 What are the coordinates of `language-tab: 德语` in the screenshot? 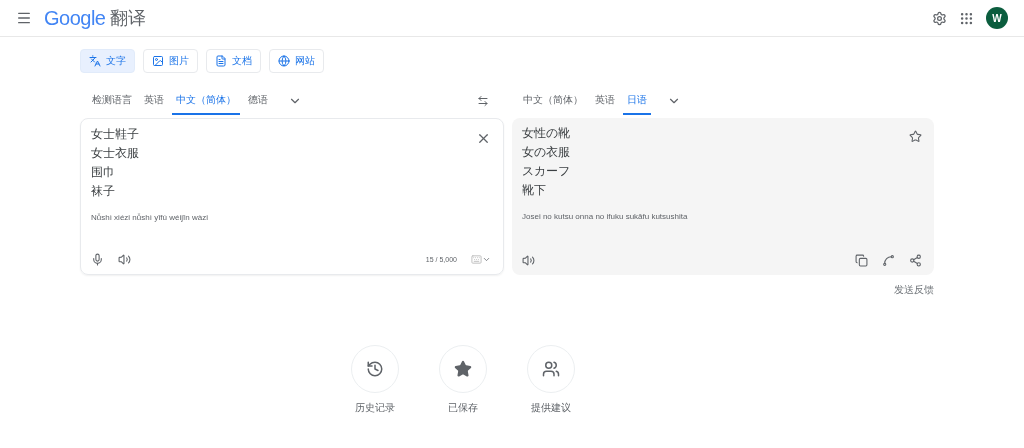 It's located at (258, 101).